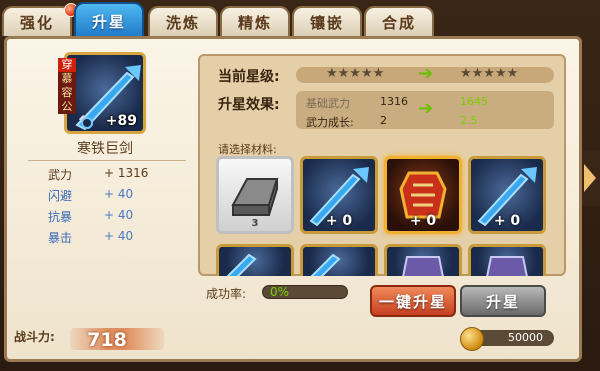  Describe the element at coordinates (469, 120) in the screenshot. I see `growth-next: 2.5` at that location.